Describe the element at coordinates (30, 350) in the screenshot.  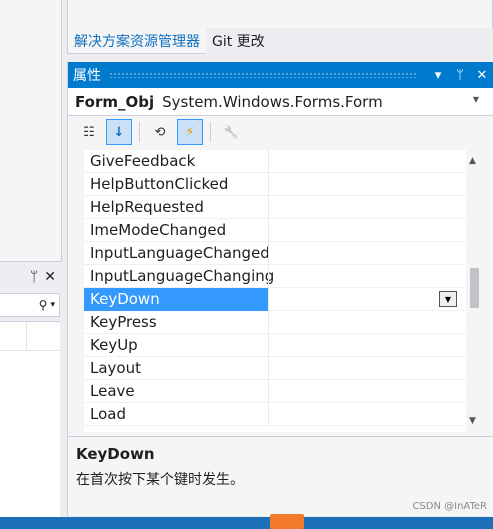
I see `row-divider` at that location.